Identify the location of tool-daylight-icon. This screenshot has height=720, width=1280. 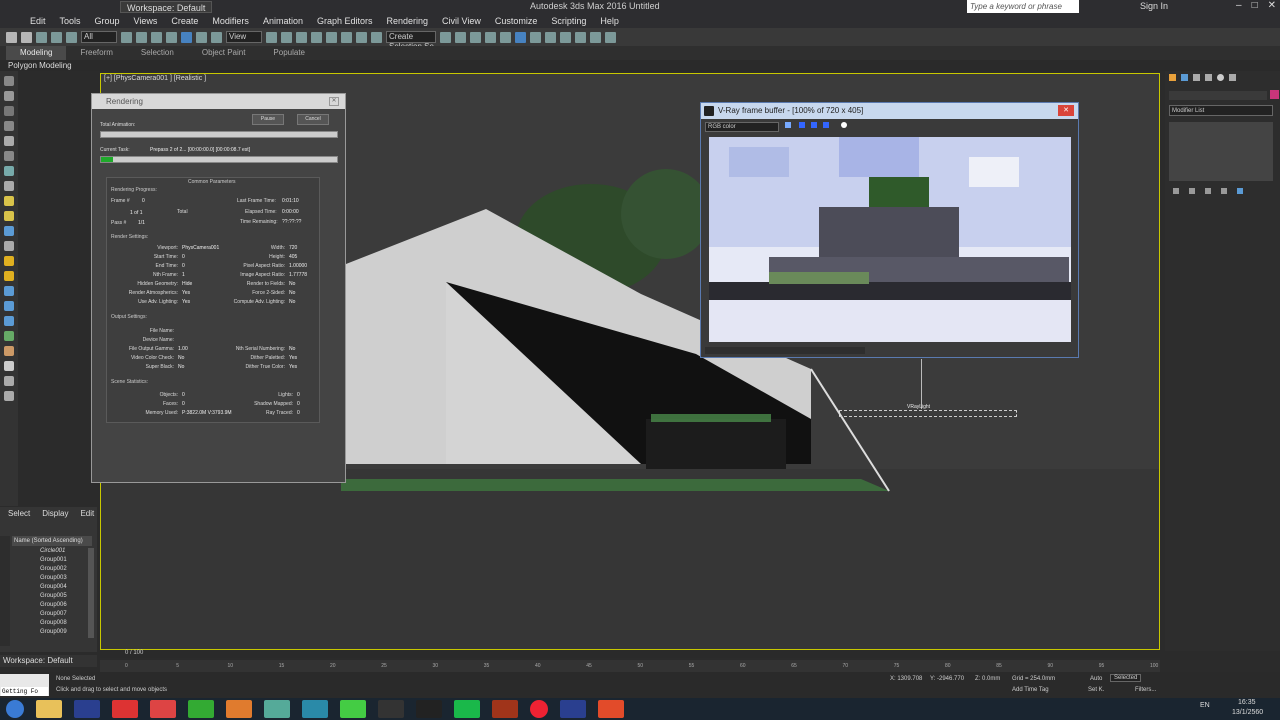
(9, 276).